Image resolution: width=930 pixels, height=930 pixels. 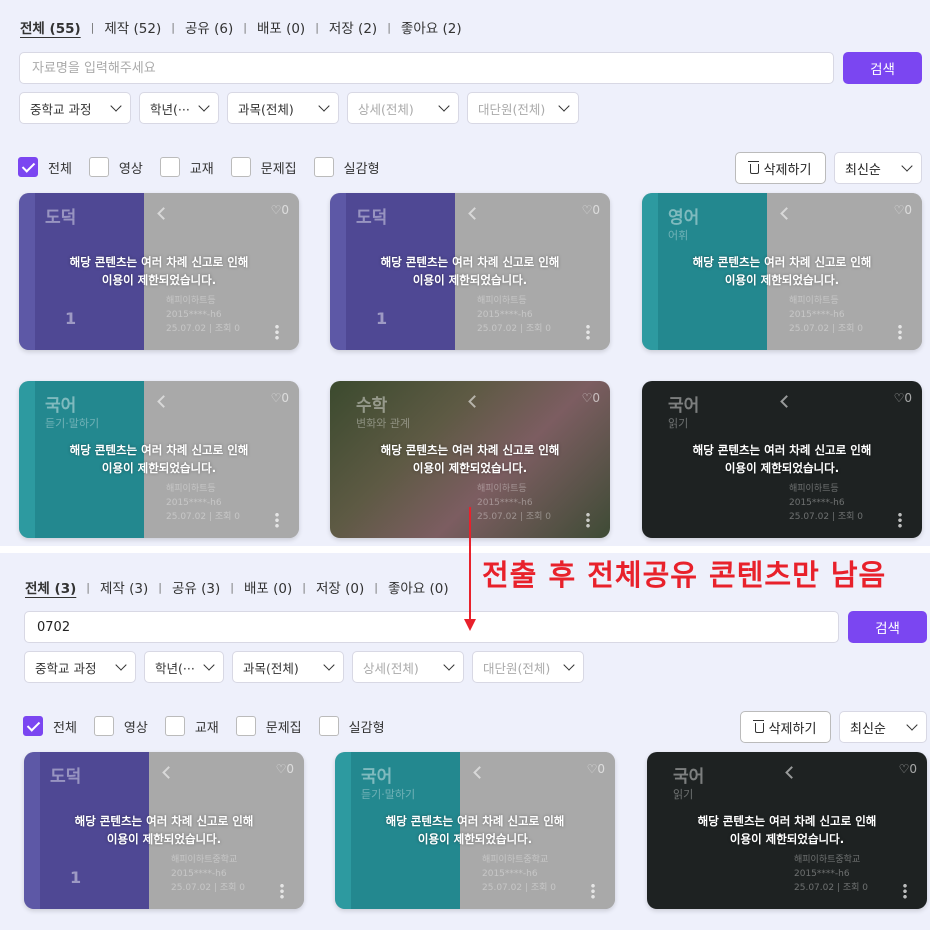 What do you see at coordinates (66, 668) in the screenshot?
I see `course-dropdown-label: 중학교 과정` at bounding box center [66, 668].